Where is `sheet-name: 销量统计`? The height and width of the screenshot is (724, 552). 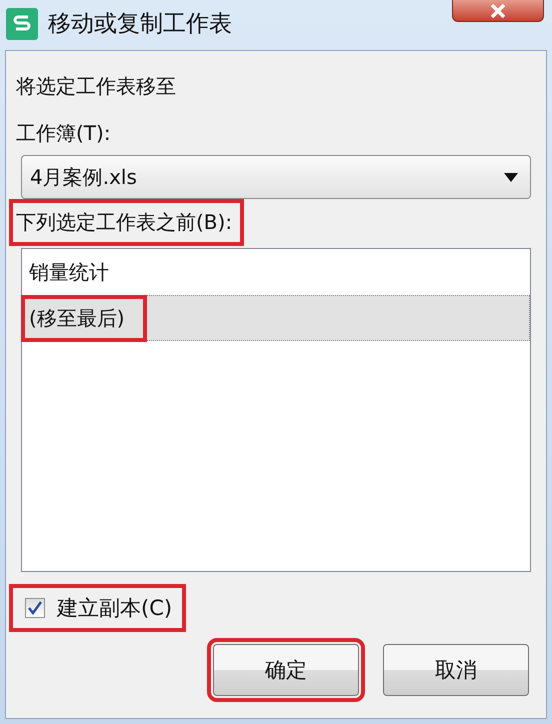
sheet-name: 销量统计 is located at coordinates (69, 272).